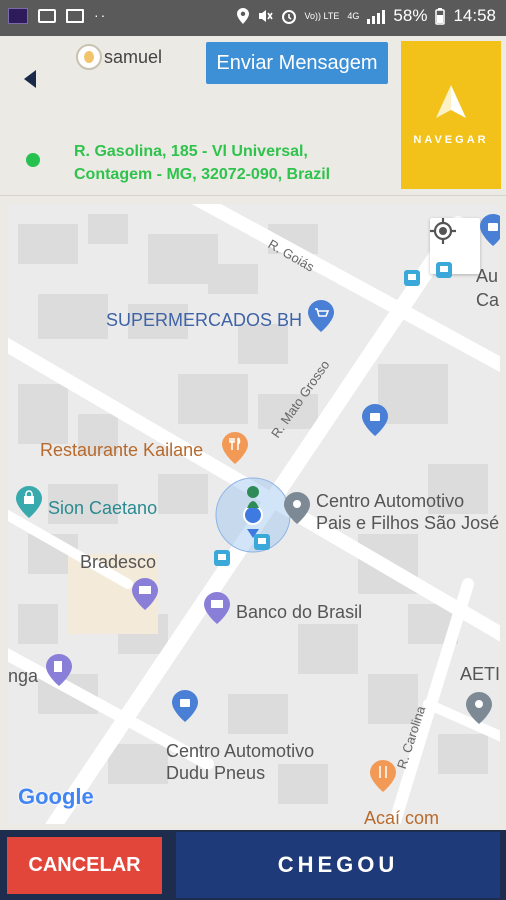 This screenshot has width=506, height=900. Describe the element at coordinates (29, 502) in the screenshot. I see `lock-pin-icon` at that location.